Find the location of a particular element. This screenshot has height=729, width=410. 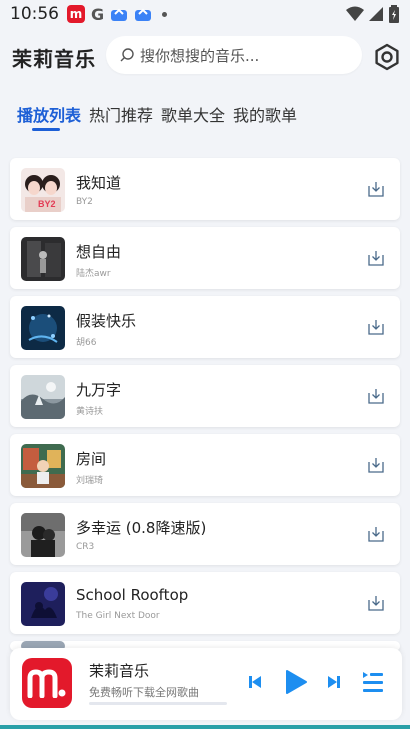

google-icon: G is located at coordinates (98, 14).